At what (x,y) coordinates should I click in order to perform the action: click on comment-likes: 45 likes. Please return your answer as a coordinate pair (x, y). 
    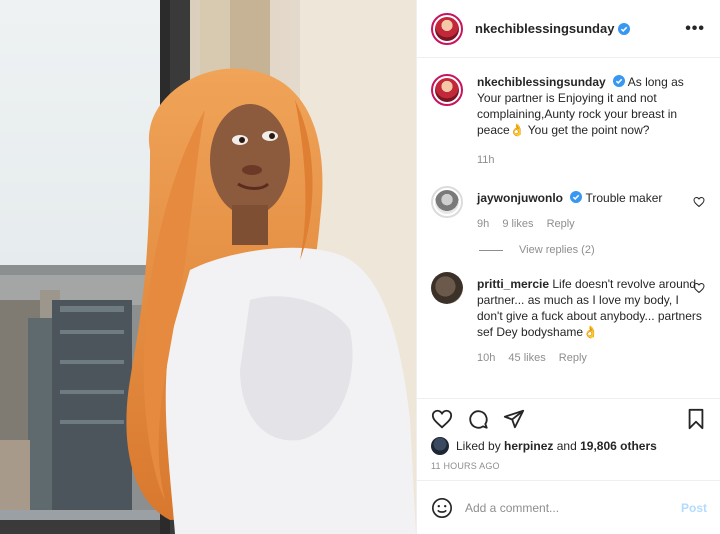
    Looking at the image, I should click on (526, 358).